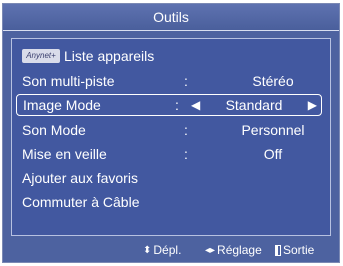 The height and width of the screenshot is (266, 343). What do you see at coordinates (80, 178) in the screenshot?
I see `menu-item-label: Ajouter aux favoris` at bounding box center [80, 178].